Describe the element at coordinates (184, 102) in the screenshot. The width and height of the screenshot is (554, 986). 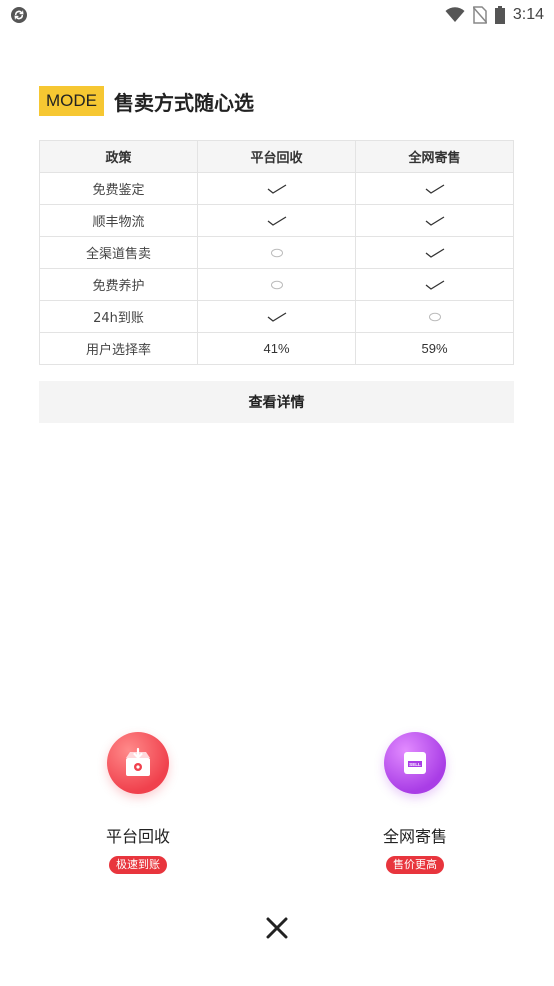
I see `page-title: 售卖方式随心选` at that location.